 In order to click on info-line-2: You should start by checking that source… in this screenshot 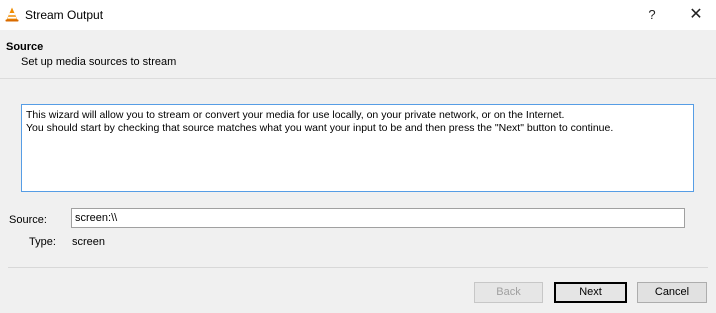, I will do `click(320, 128)`.